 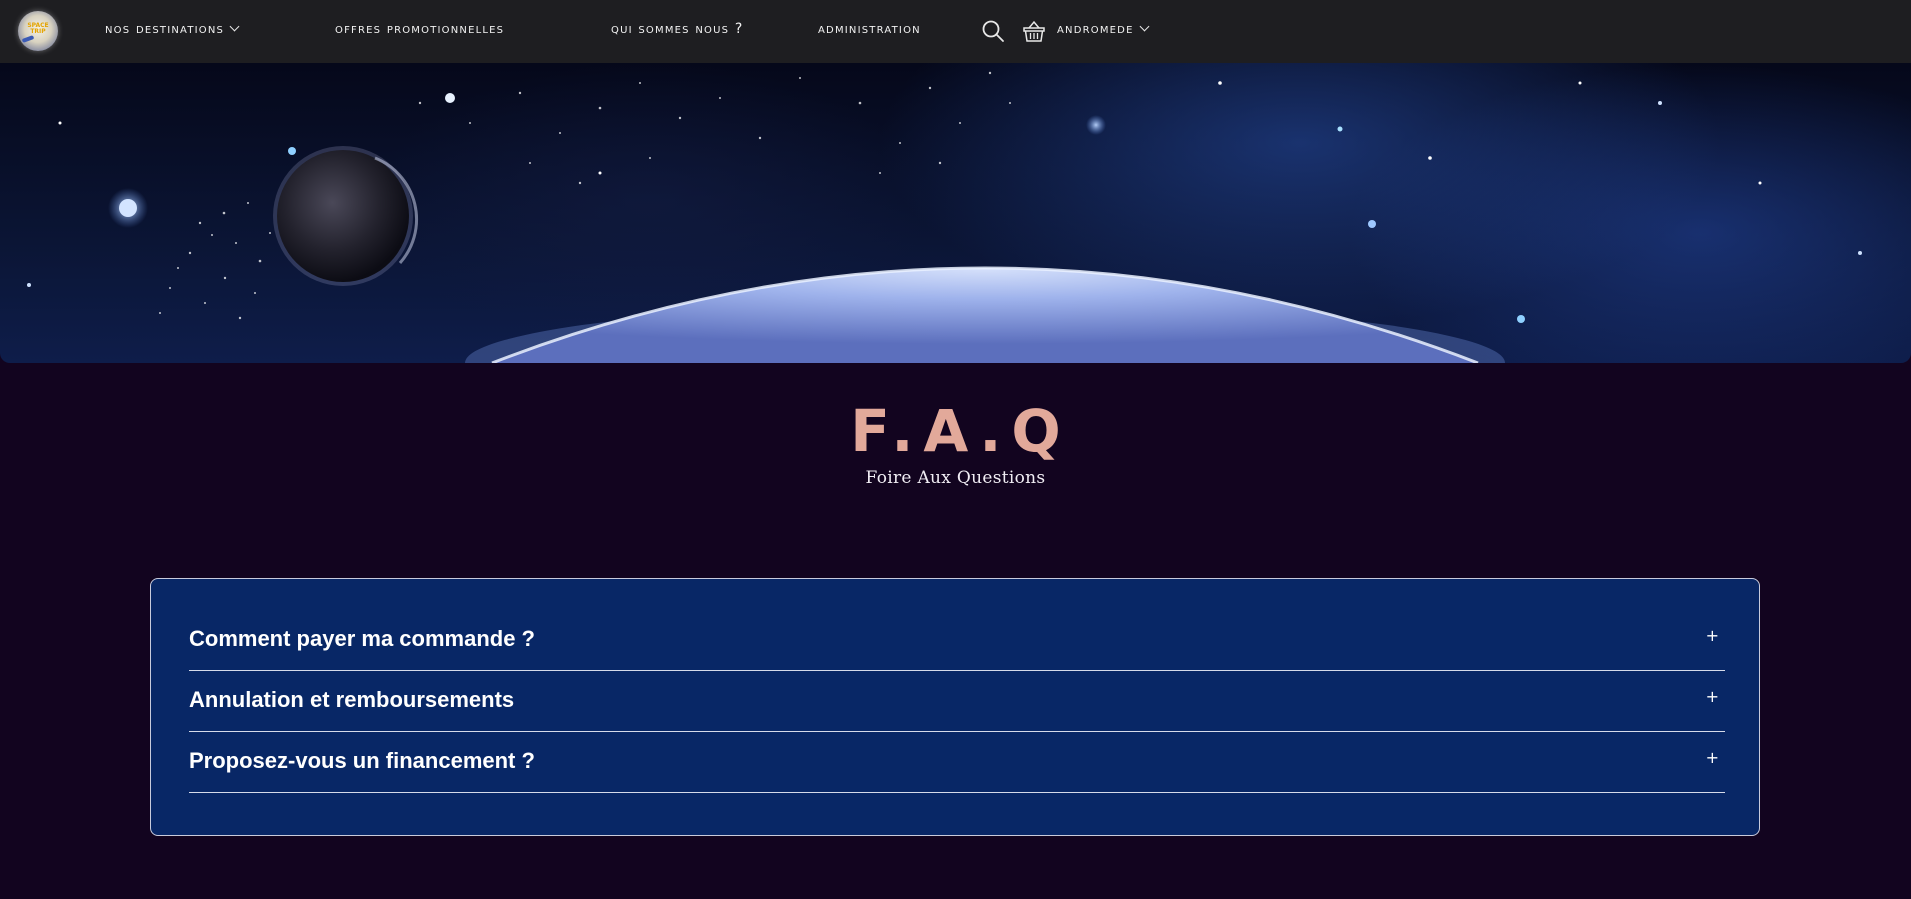 I want to click on nav-item-label: ADMINISTRATION, so click(x=869, y=29).